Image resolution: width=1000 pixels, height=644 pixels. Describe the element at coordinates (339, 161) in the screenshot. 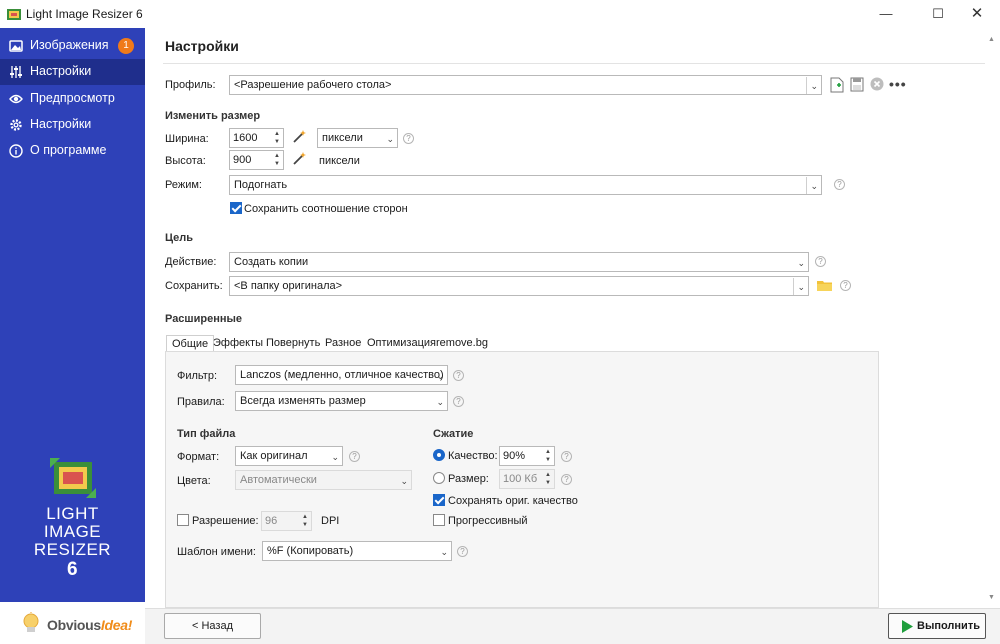

I see `height-unit-label: пиксели` at that location.